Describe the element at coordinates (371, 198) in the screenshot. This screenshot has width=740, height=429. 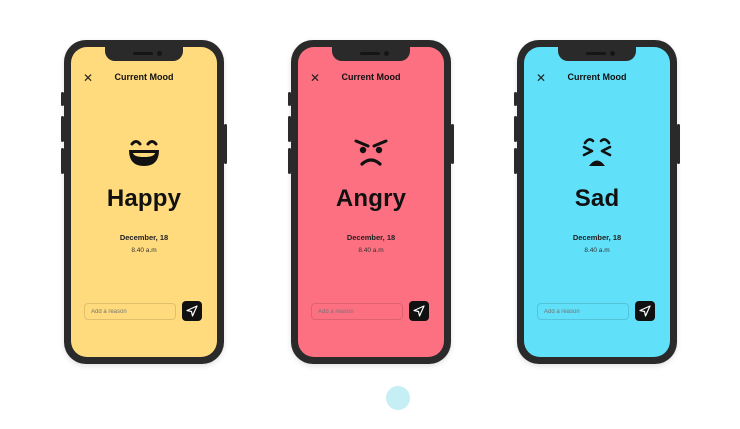
I see `mood-label: Angry` at that location.